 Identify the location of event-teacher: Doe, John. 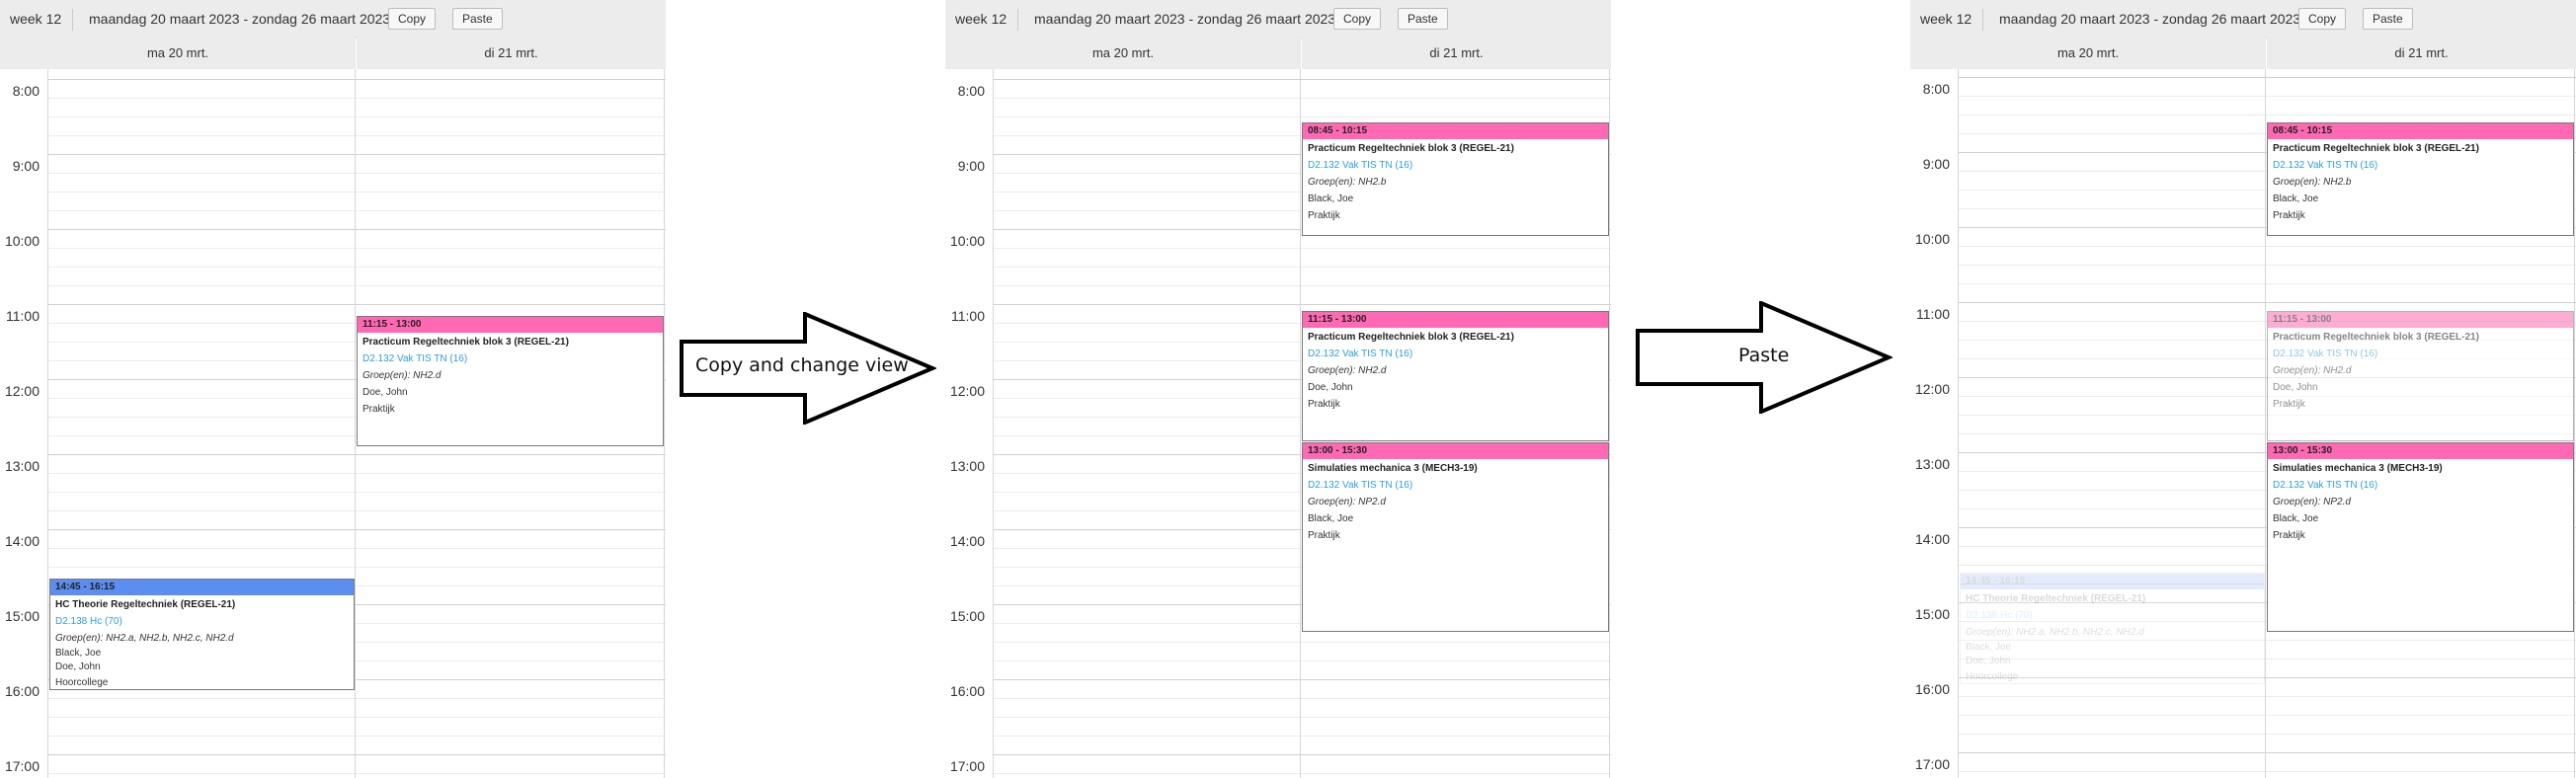
(78, 667).